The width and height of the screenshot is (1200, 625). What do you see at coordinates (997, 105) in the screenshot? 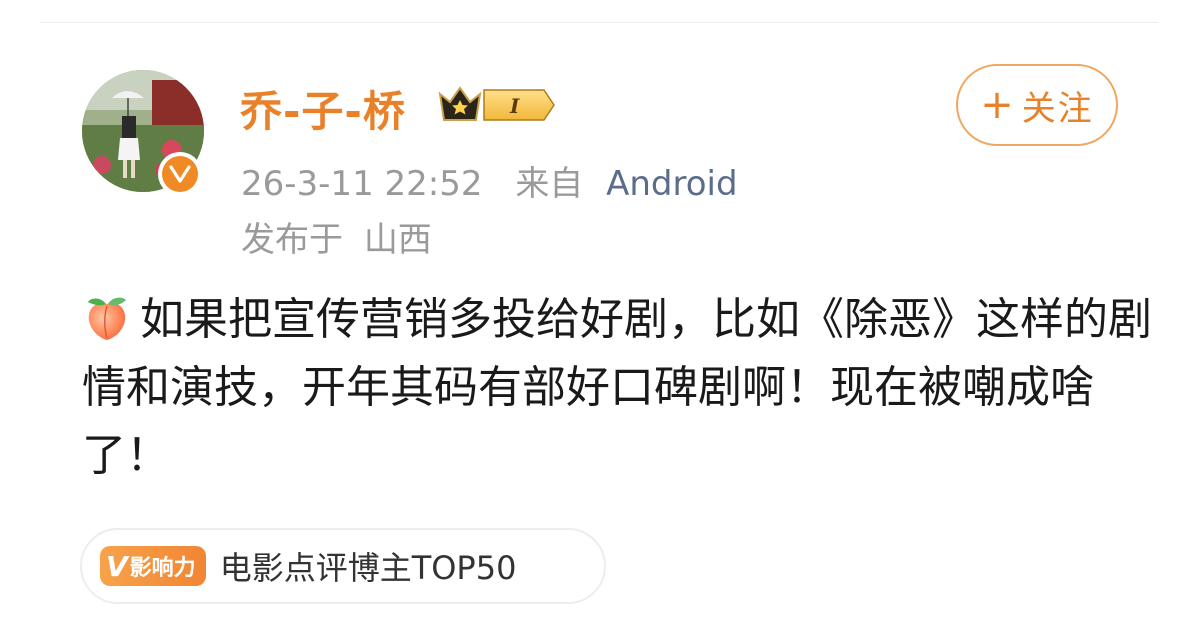
I see `plus-icon: +` at bounding box center [997, 105].